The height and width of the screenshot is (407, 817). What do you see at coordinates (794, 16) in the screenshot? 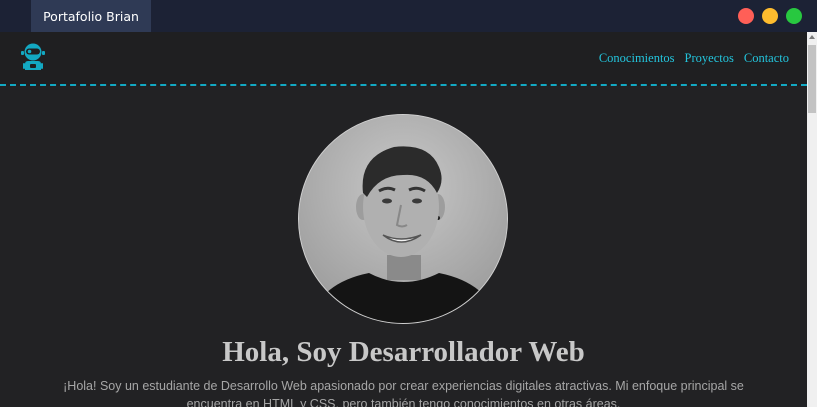
I see `maximize-button` at bounding box center [794, 16].